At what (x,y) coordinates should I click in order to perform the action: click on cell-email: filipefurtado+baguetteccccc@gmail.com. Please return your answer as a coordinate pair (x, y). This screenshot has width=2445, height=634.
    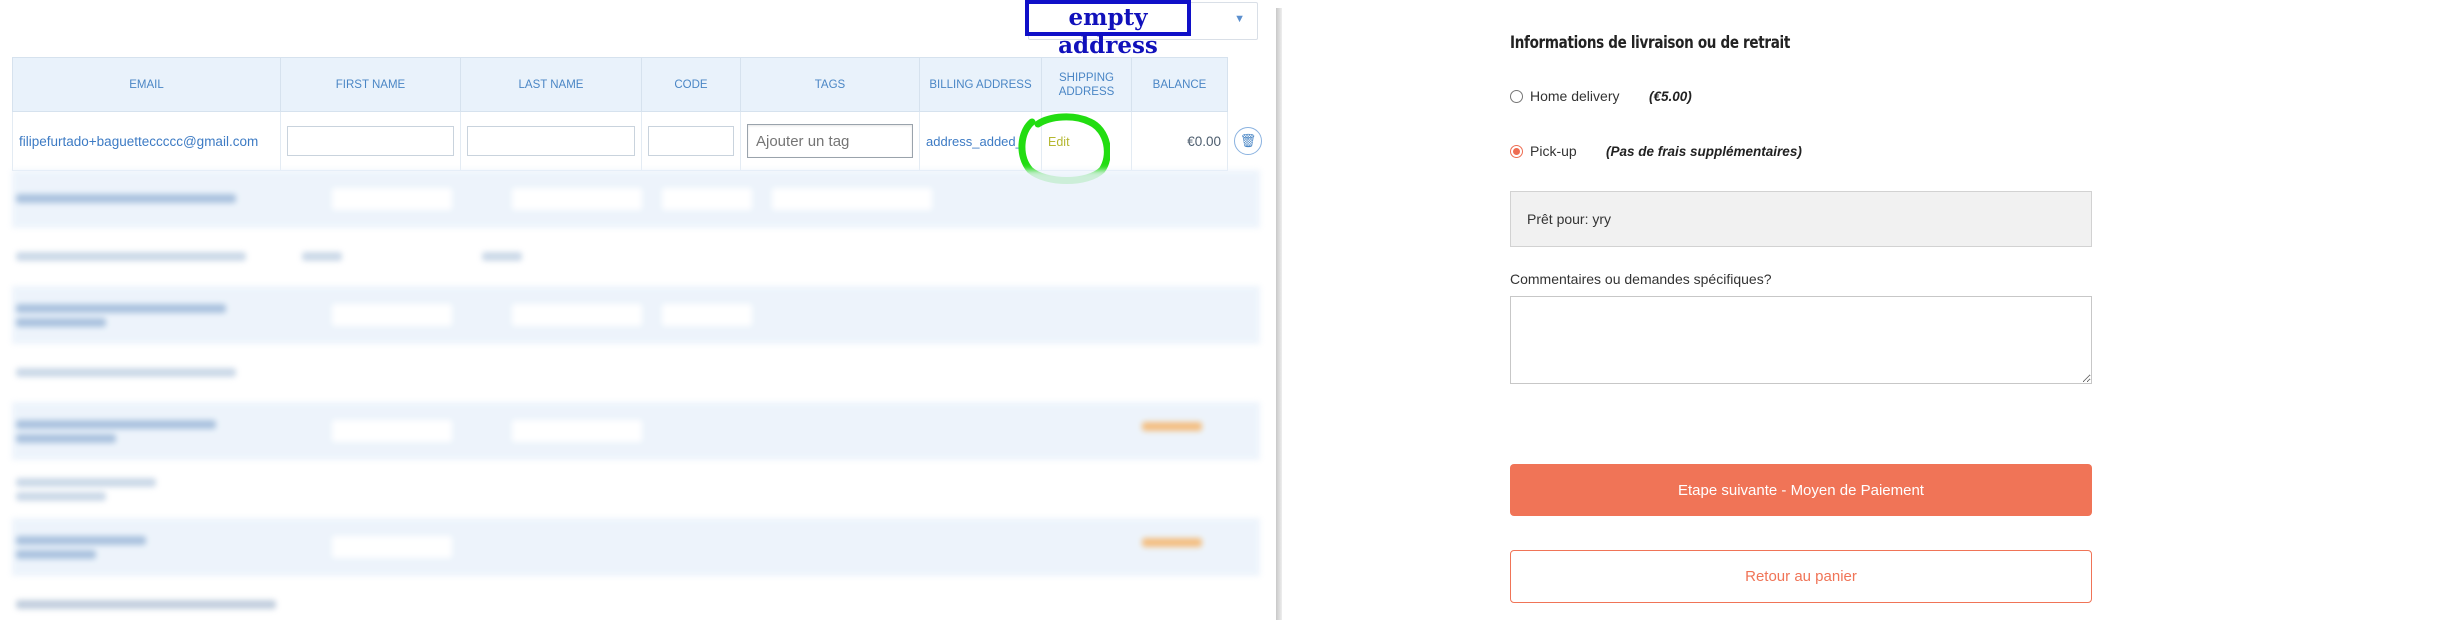
    Looking at the image, I should click on (146, 141).